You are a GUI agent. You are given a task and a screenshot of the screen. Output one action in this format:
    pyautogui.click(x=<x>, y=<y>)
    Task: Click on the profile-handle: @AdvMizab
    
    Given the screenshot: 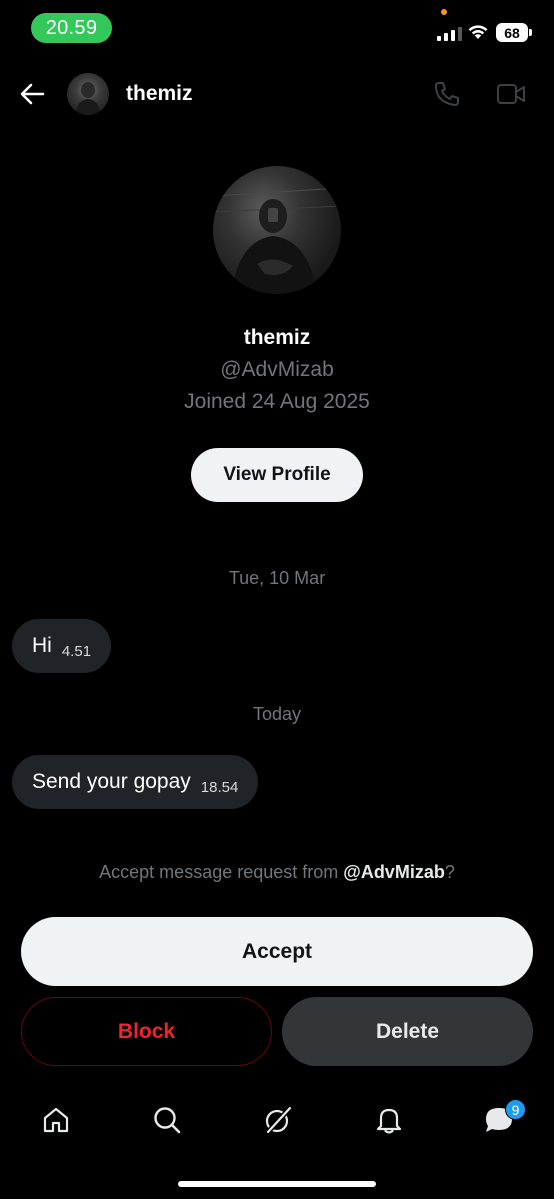 What is the action you would take?
    pyautogui.click(x=277, y=369)
    